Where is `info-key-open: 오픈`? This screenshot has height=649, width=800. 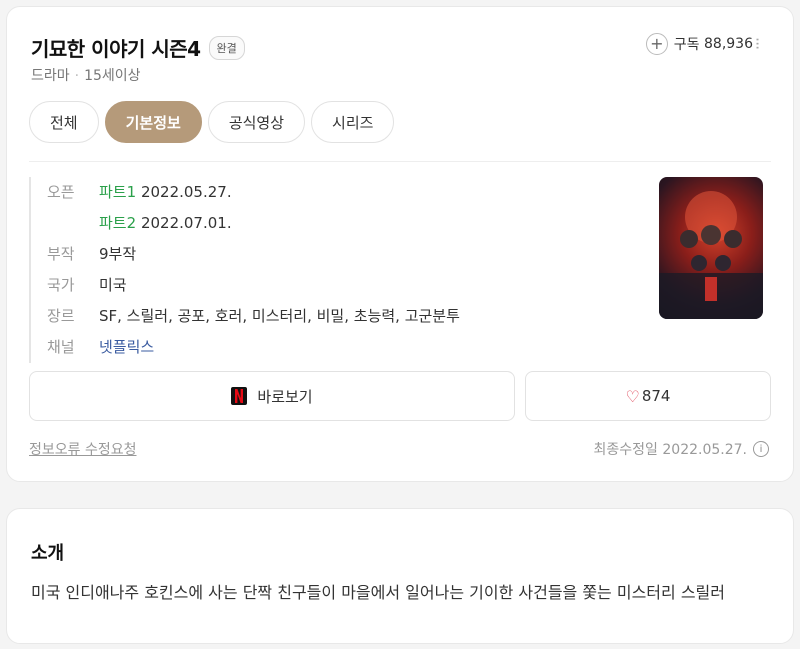
info-key-open: 오픈 is located at coordinates (61, 192).